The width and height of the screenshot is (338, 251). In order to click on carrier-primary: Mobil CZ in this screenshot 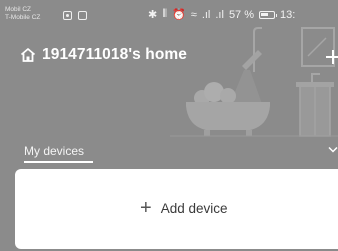, I will do `click(18, 9)`.